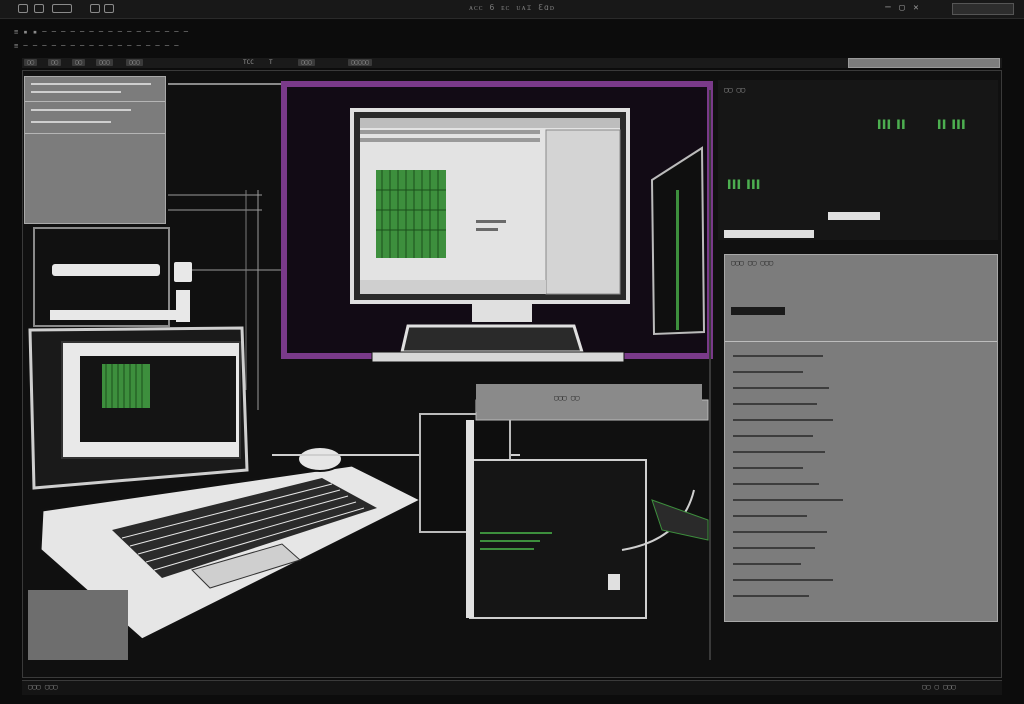 The image size is (1024, 704). What do you see at coordinates (735, 90) in the screenshot?
I see `info-title: ▢▢ ▢▢` at bounding box center [735, 90].